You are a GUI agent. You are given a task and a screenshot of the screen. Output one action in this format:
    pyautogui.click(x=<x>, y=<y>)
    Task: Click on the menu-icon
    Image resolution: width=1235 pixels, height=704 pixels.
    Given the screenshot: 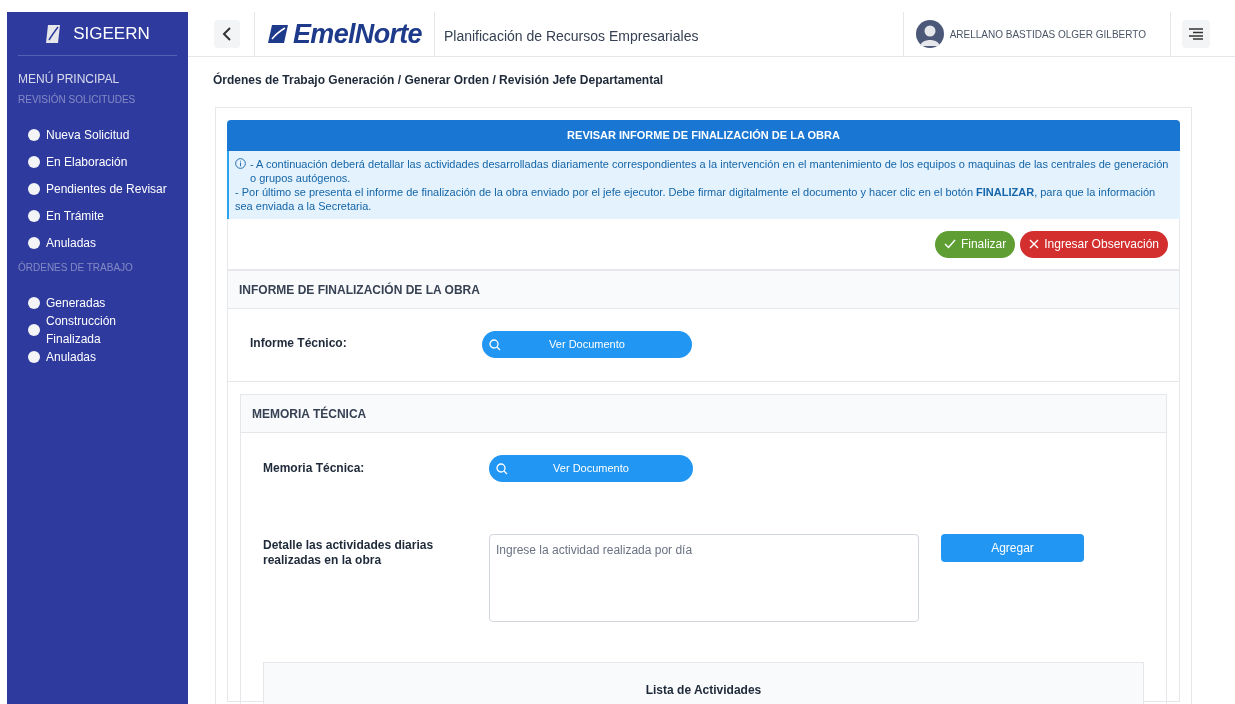 What is the action you would take?
    pyautogui.click(x=1196, y=34)
    